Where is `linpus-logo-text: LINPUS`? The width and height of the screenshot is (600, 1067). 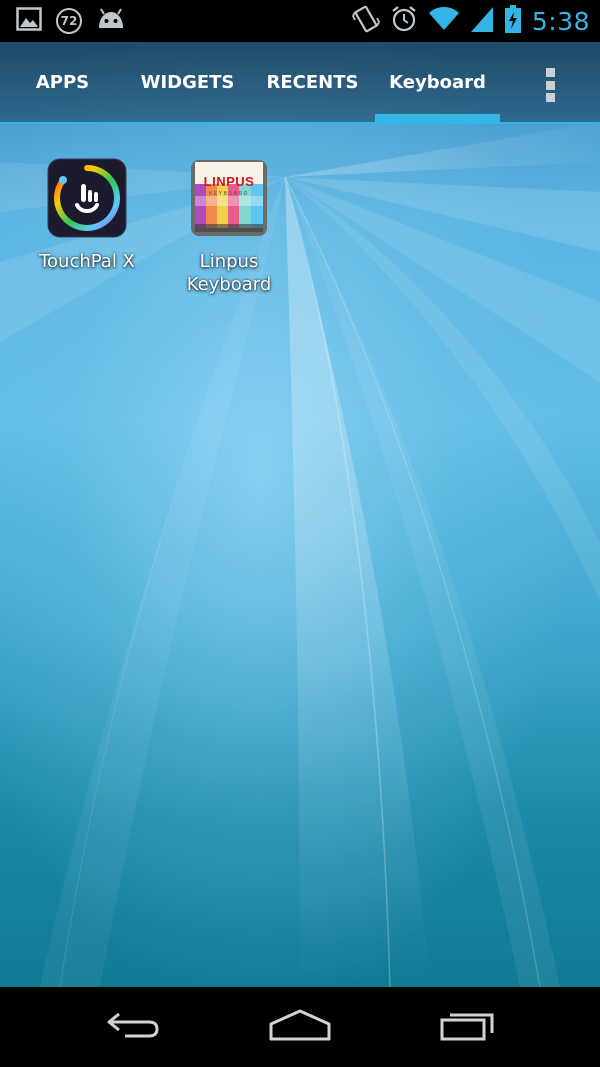
linpus-logo-text: LINPUS is located at coordinates (229, 181).